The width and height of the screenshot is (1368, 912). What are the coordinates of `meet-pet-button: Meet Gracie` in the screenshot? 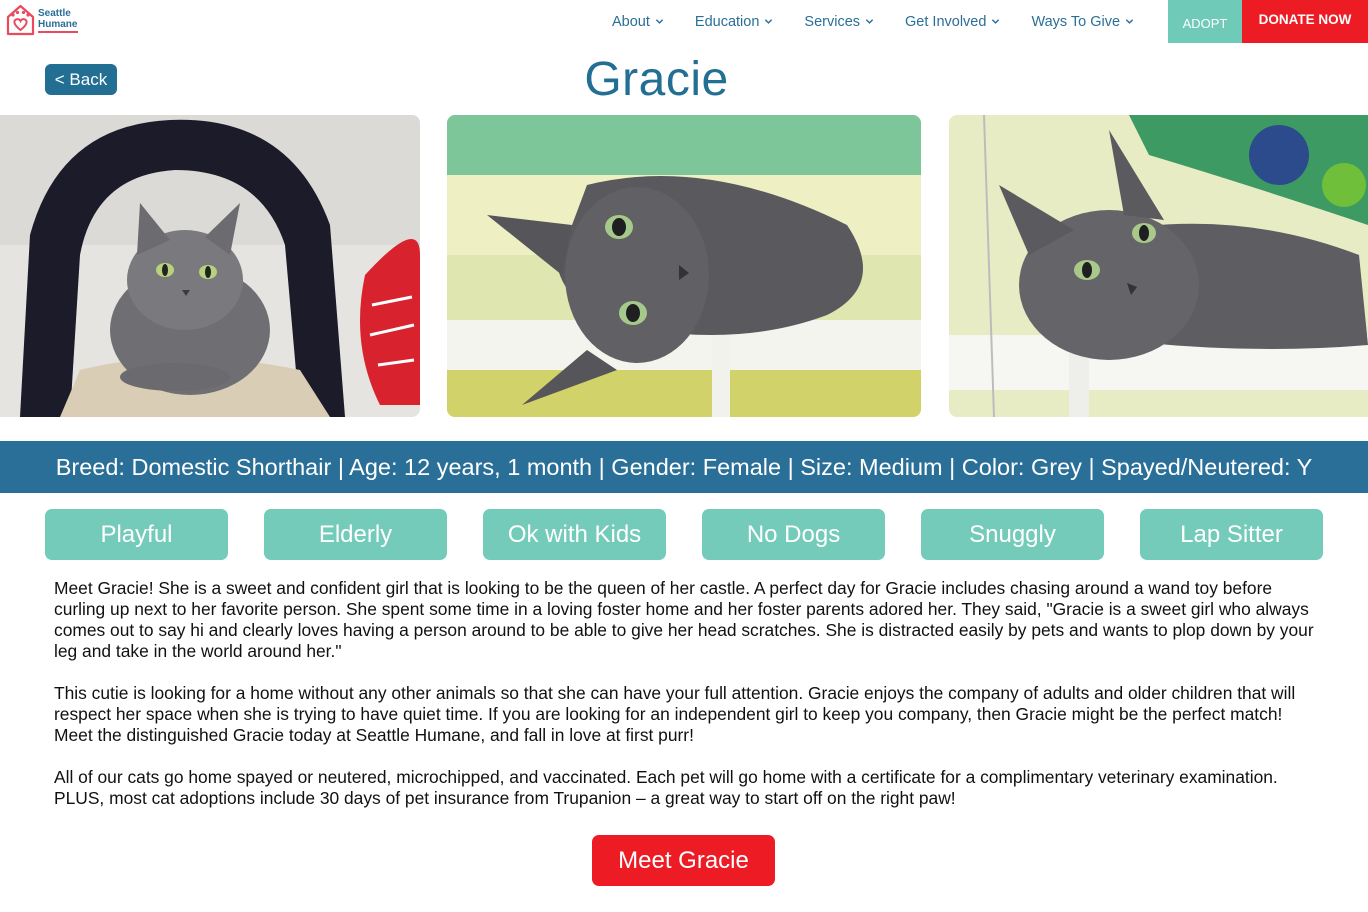 It's located at (683, 860).